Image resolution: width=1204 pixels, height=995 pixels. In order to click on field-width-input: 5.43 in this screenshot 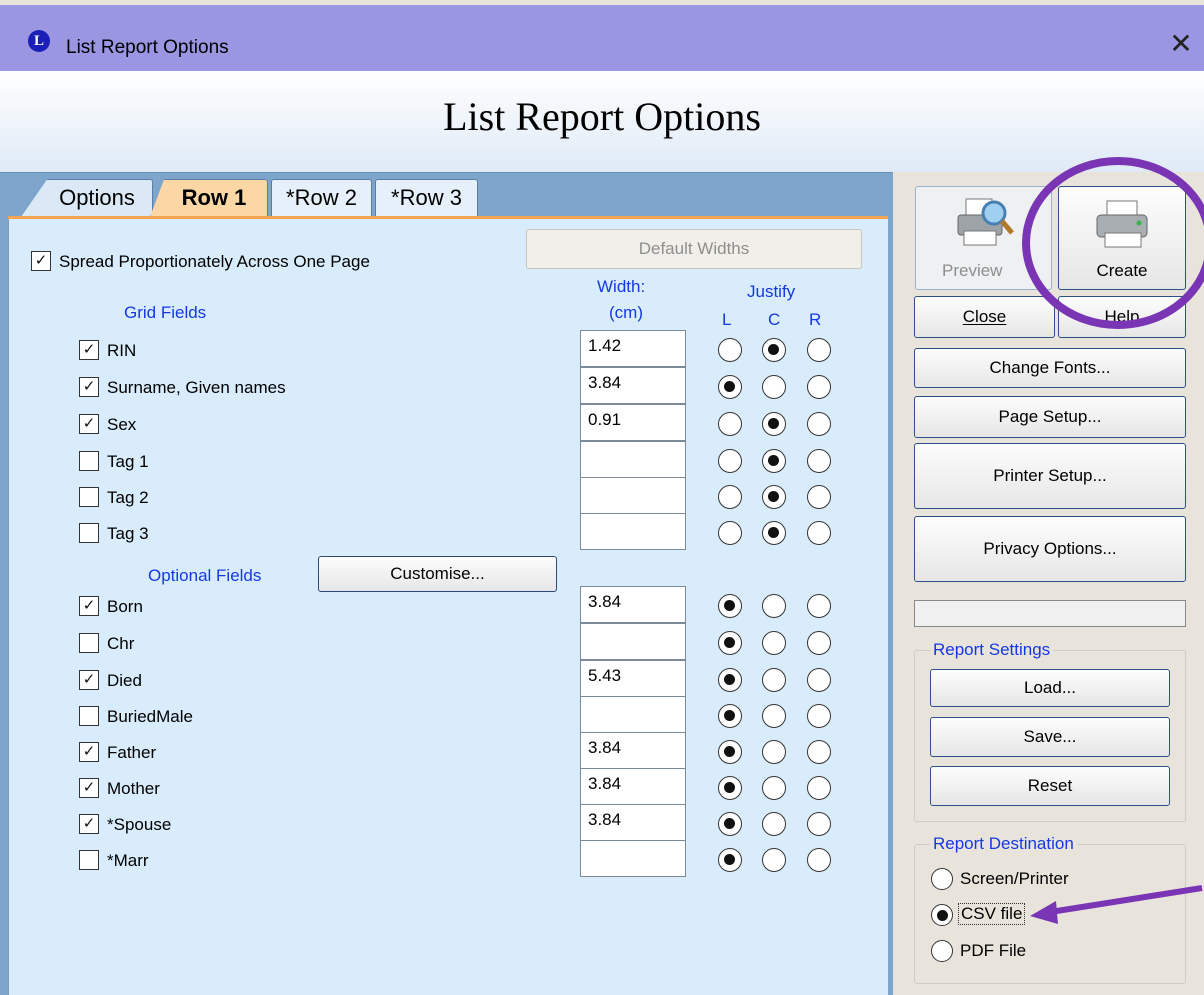, I will do `click(633, 678)`.